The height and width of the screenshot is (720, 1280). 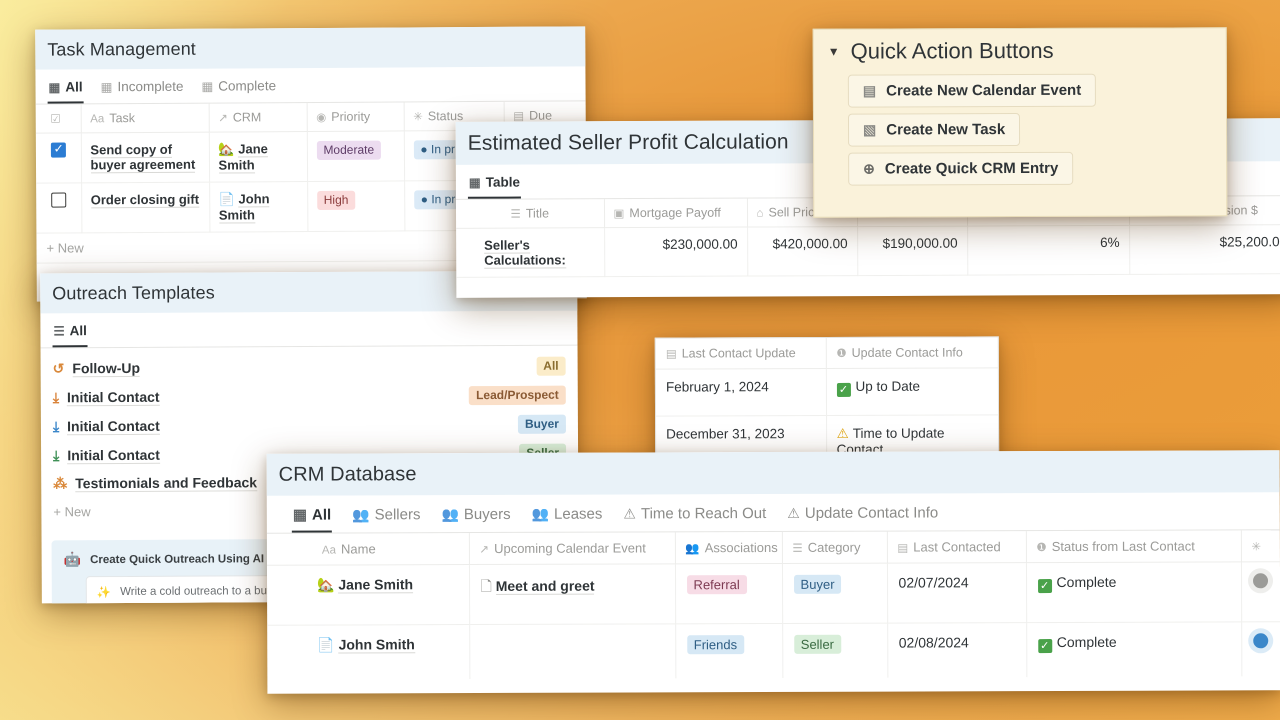 I want to click on cell-paid-commission-amt: $25,200.00, so click(x=1204, y=249).